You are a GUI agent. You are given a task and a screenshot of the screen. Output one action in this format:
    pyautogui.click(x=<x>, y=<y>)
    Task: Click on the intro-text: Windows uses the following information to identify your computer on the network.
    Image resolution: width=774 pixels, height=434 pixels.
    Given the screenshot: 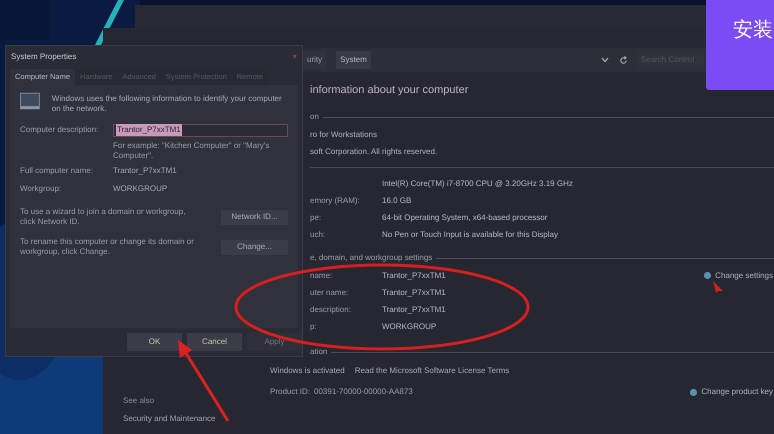 What is the action you would take?
    pyautogui.click(x=167, y=103)
    